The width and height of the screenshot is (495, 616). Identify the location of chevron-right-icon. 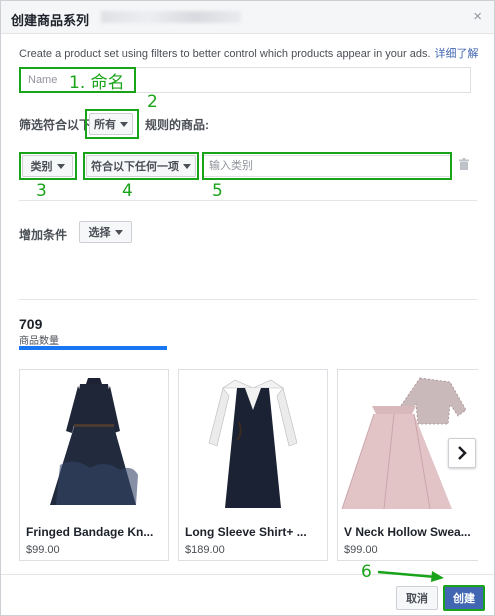
(462, 453).